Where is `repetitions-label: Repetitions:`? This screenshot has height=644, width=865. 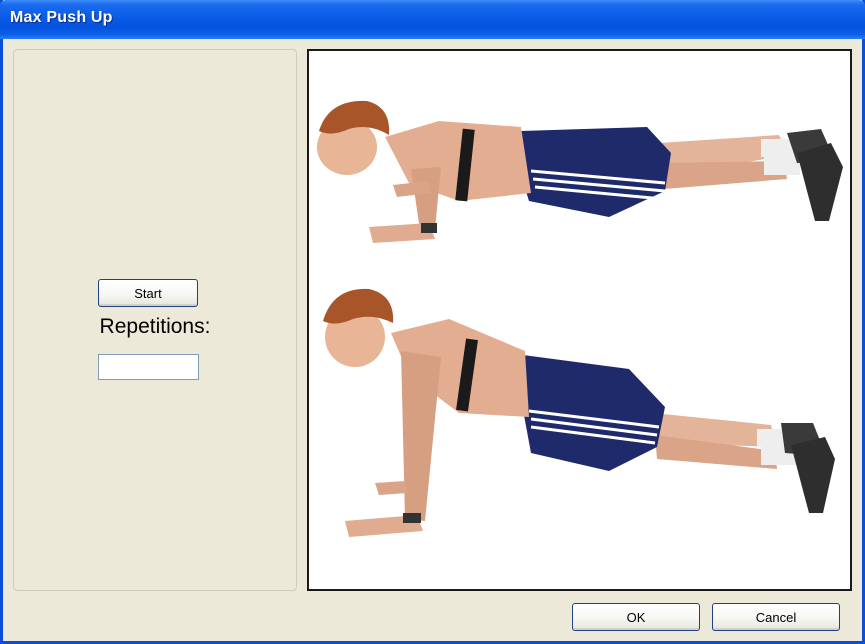
repetitions-label: Repetitions: is located at coordinates (155, 326).